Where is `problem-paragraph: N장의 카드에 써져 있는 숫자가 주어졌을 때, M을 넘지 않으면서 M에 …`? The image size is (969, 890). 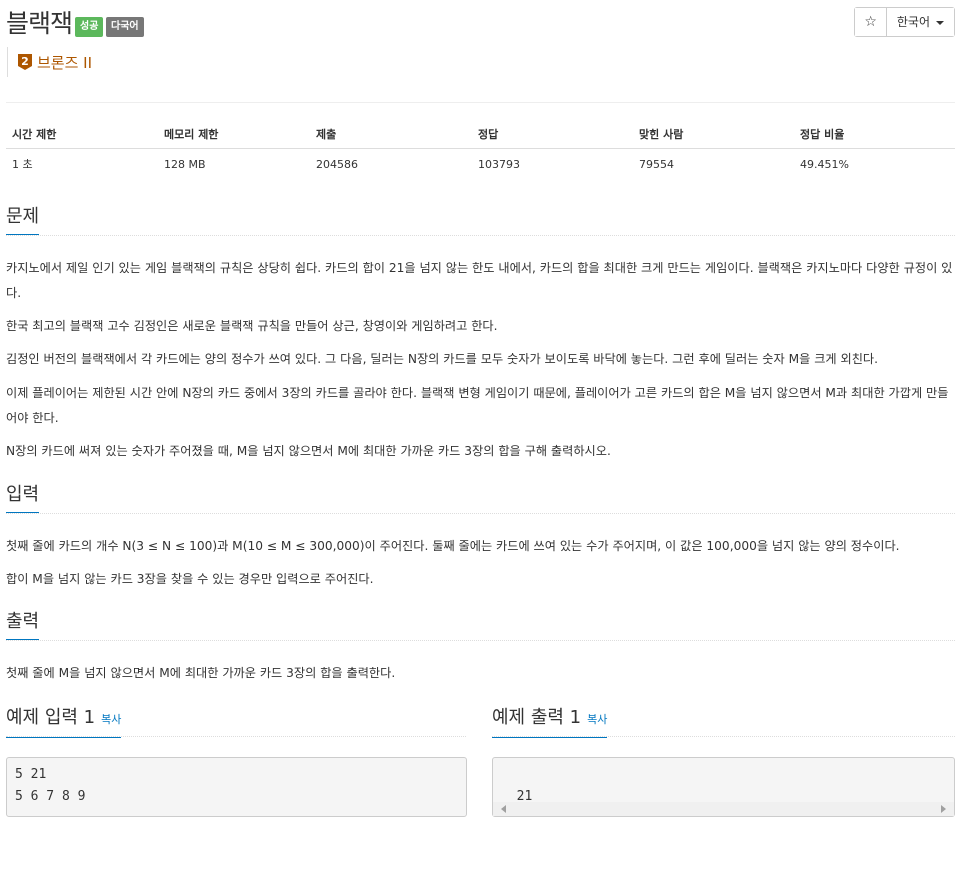
problem-paragraph: N장의 카드에 써져 있는 숫자가 주어졌을 때, M을 넘지 않으면서 M에 … is located at coordinates (308, 451).